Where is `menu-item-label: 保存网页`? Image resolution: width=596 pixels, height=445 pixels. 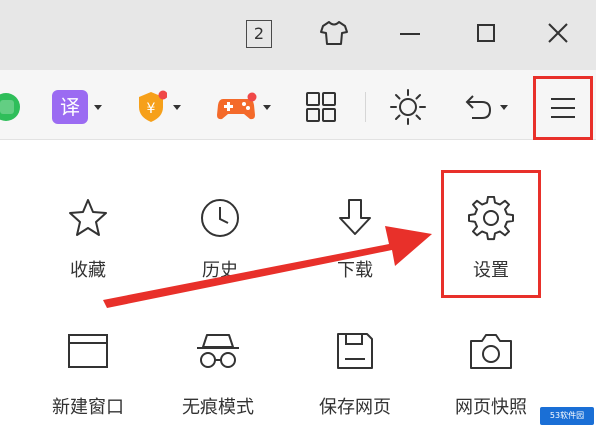 menu-item-label: 保存网页 is located at coordinates (355, 407).